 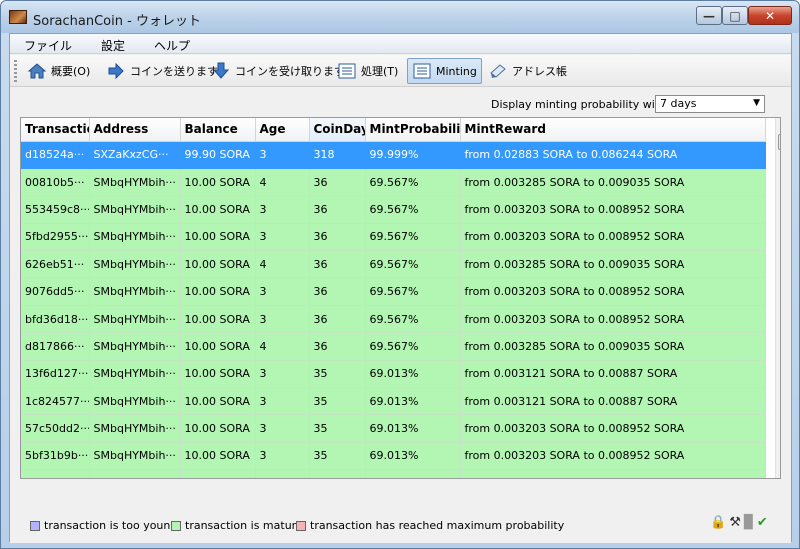 What do you see at coordinates (135, 130) in the screenshot?
I see `column-header-address: Address` at bounding box center [135, 130].